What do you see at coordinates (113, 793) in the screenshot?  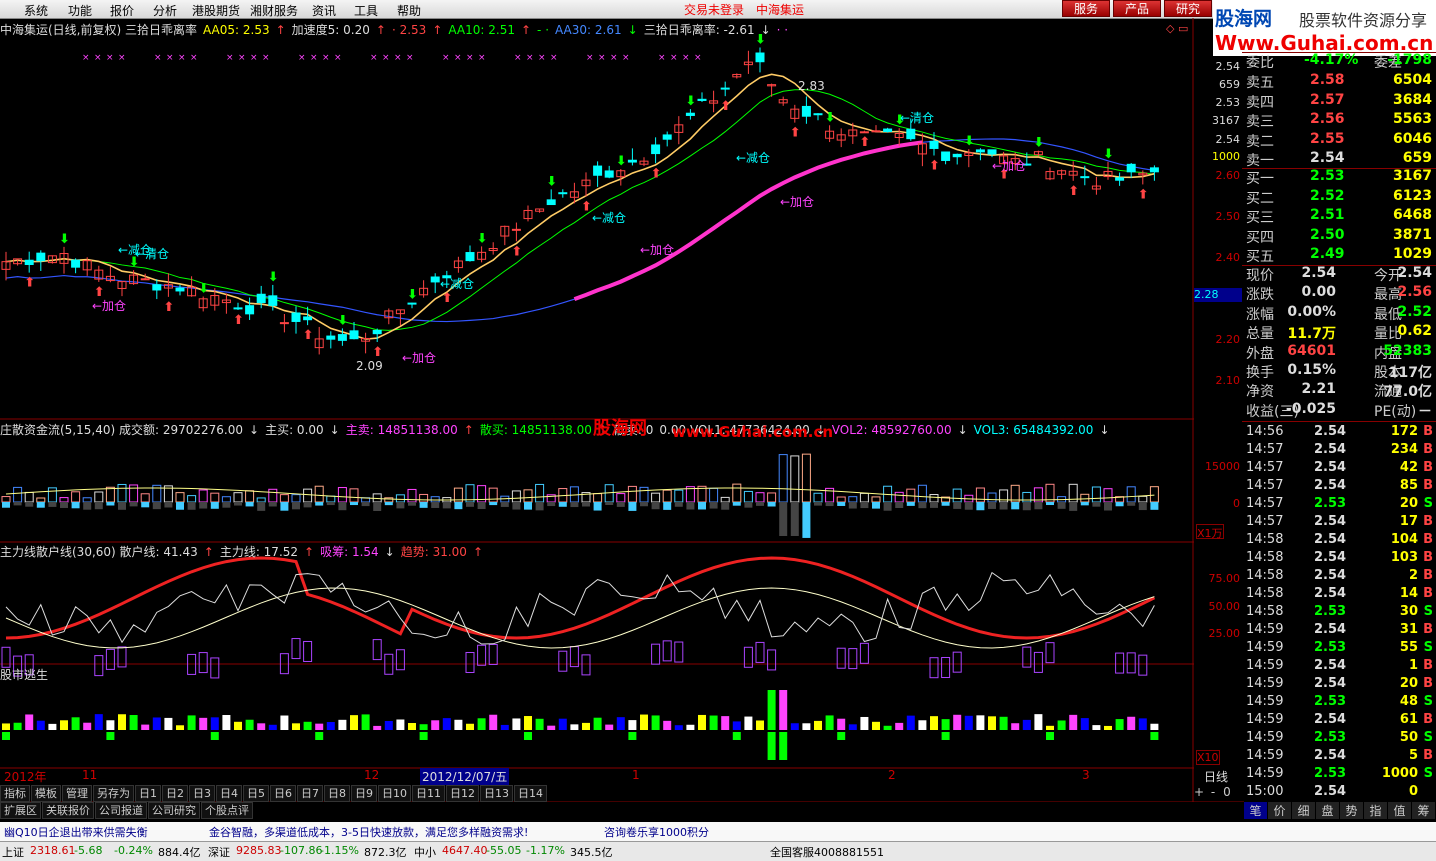 I see `formula-tab: 另存为` at bounding box center [113, 793].